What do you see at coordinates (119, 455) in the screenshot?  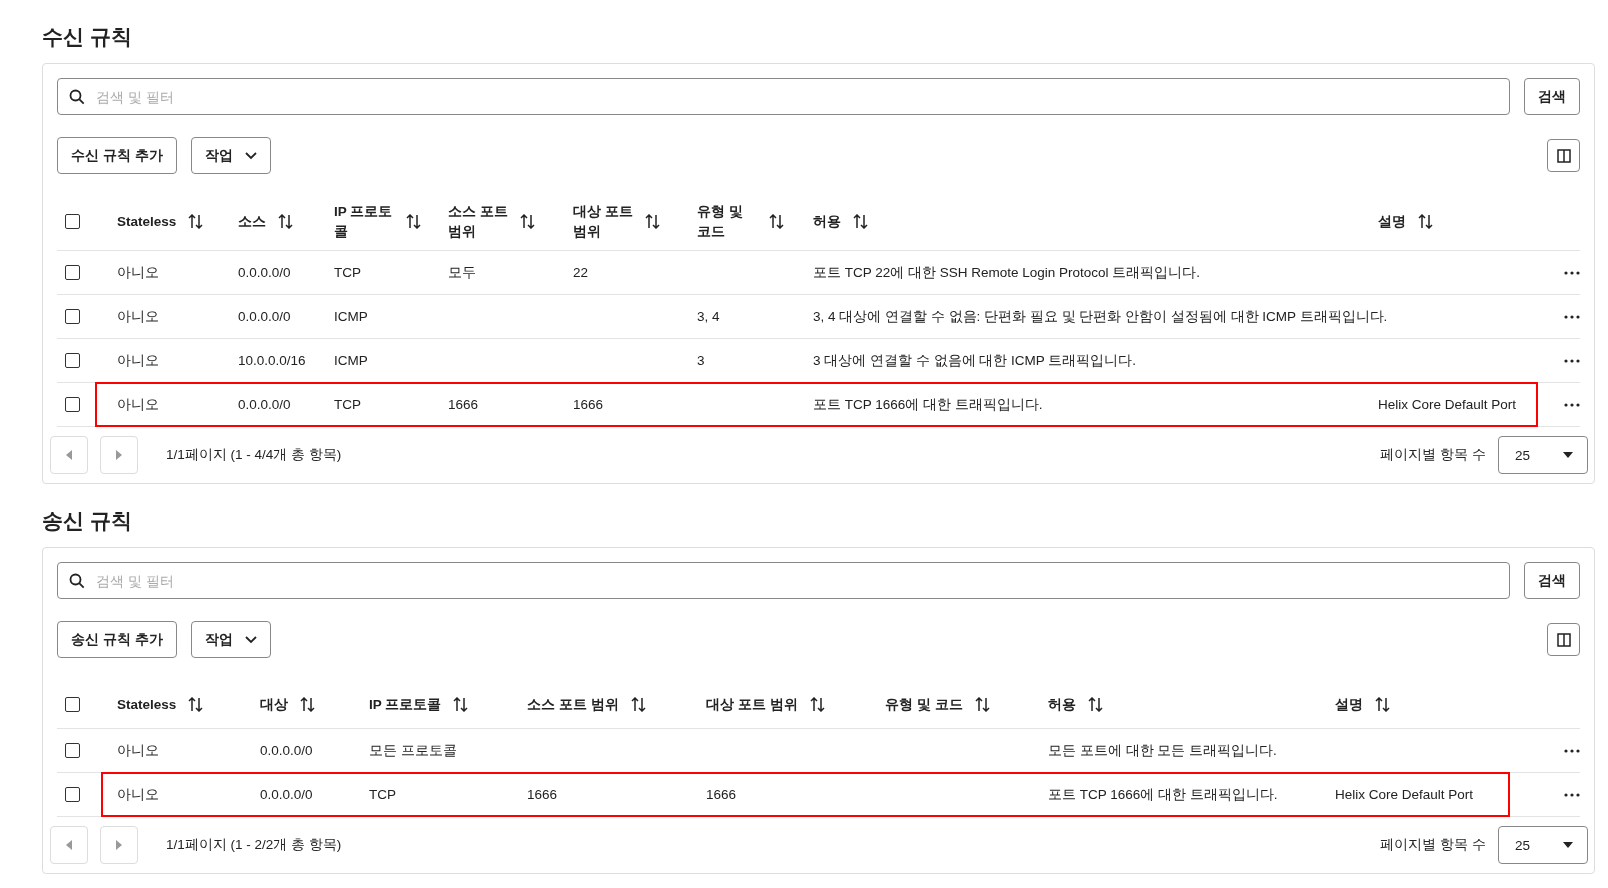 I see `triangle-right-icon` at bounding box center [119, 455].